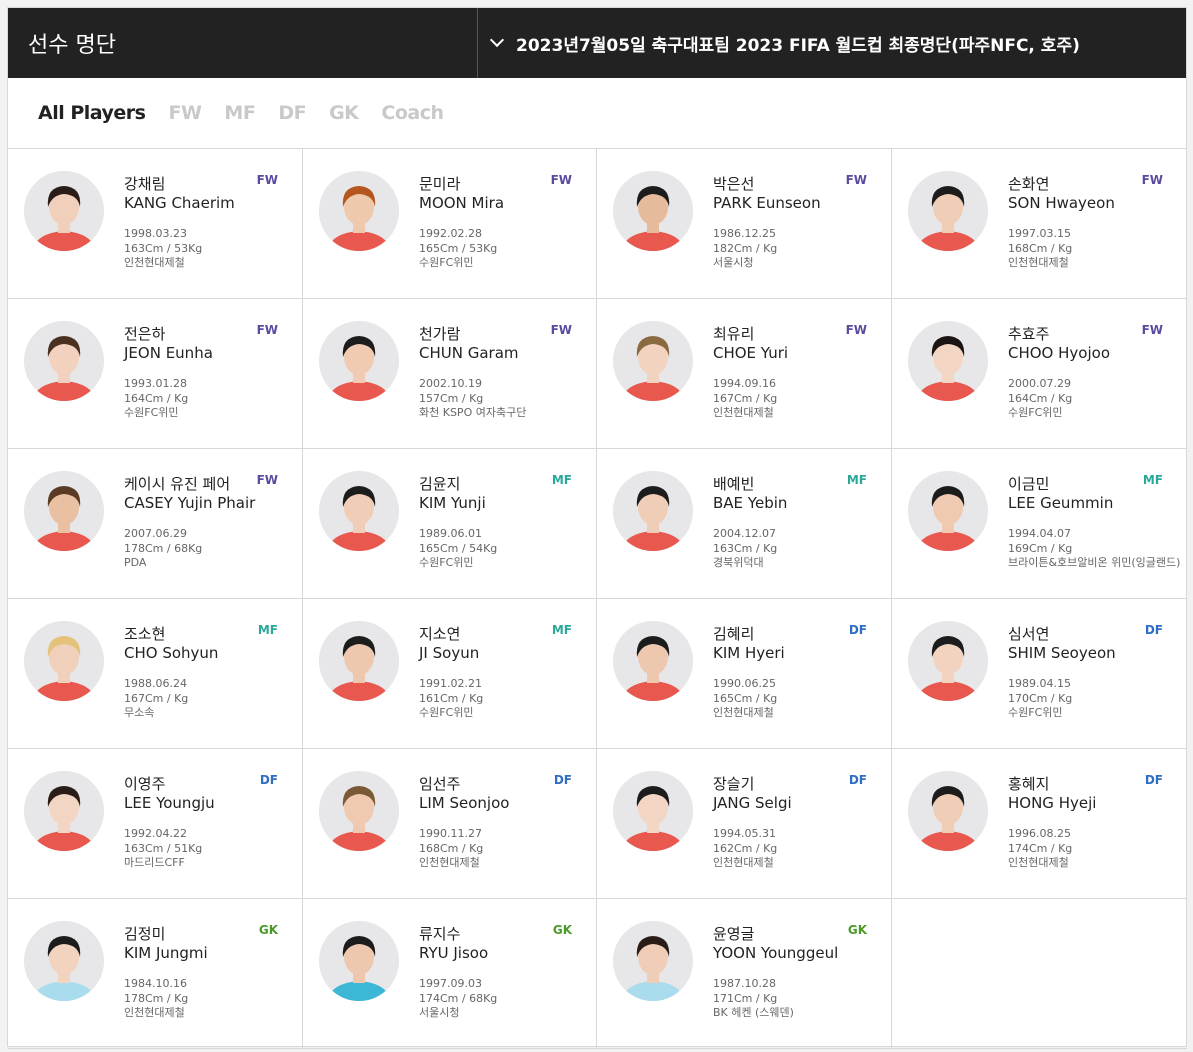  I want to click on player-height-weight: 174Cm / 68Kg, so click(458, 998).